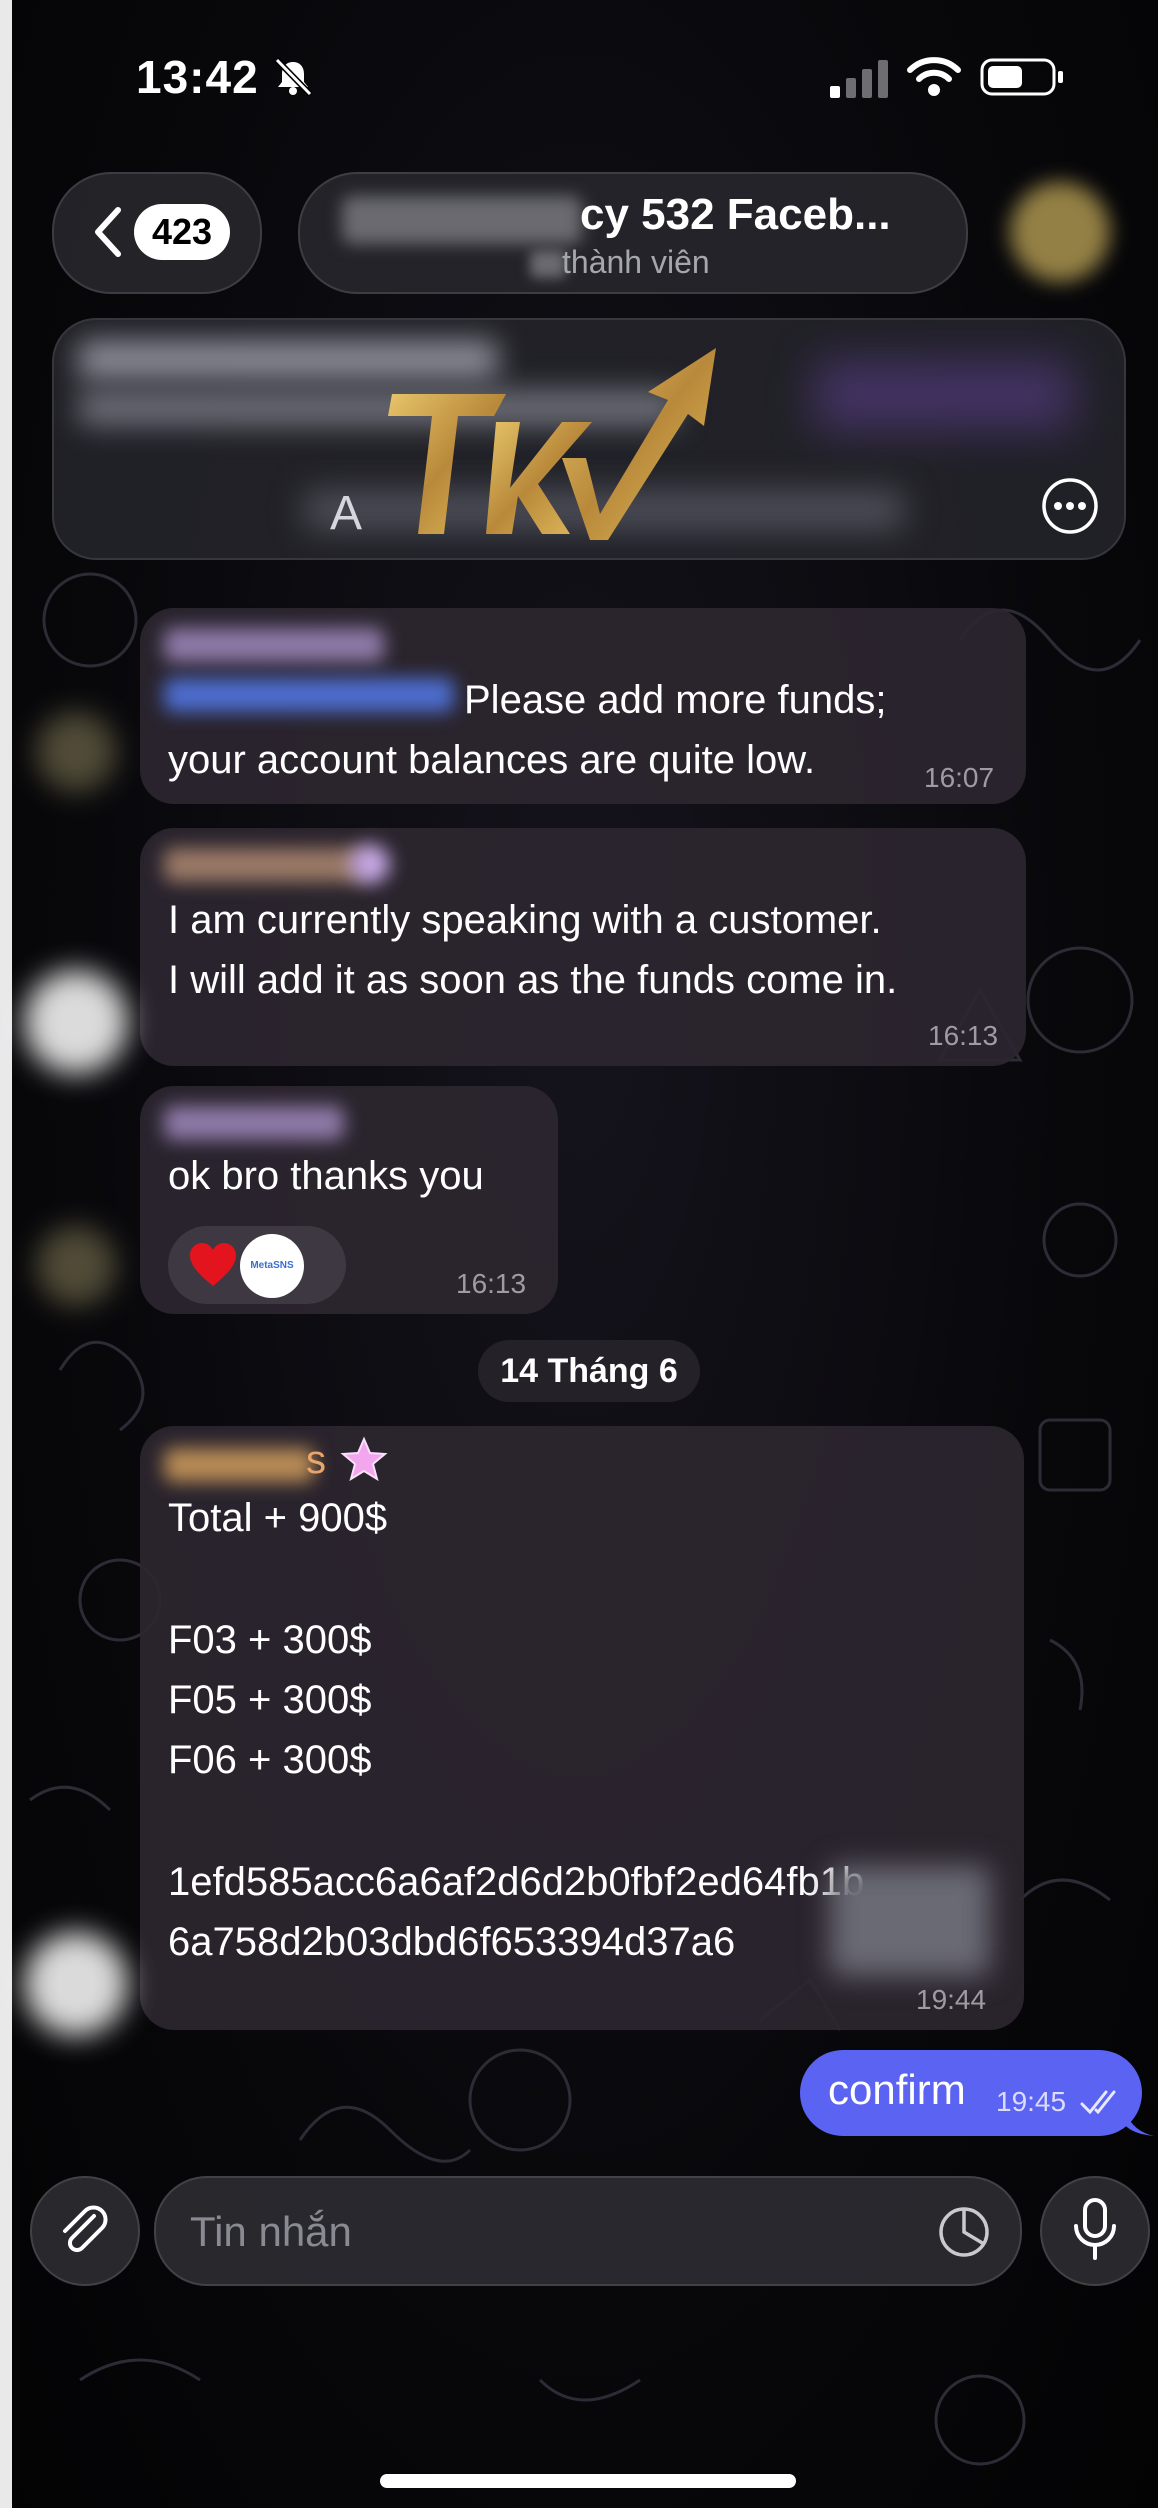  I want to click on voice-message-button, so click(1095, 2231).